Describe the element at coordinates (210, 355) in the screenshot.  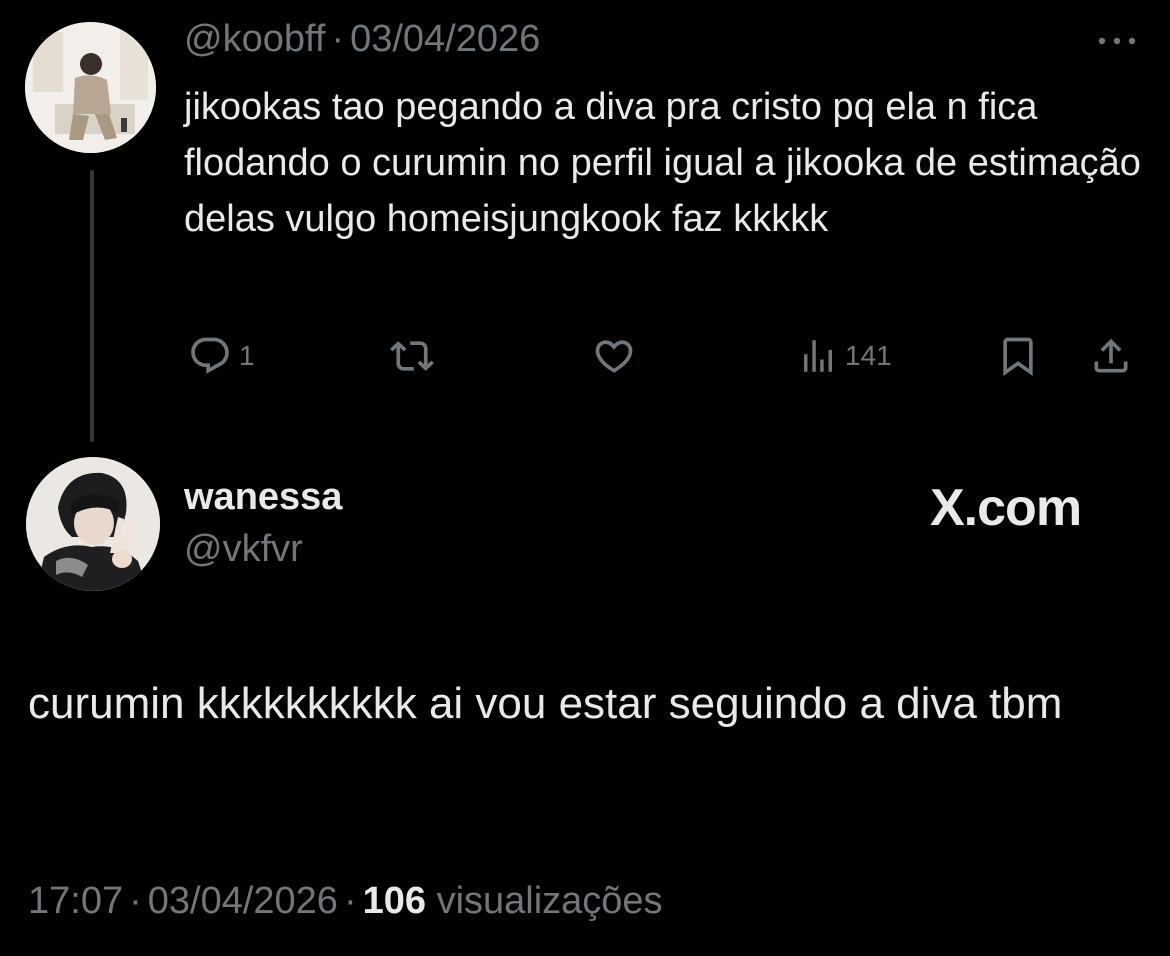
I see `reply-icon` at that location.